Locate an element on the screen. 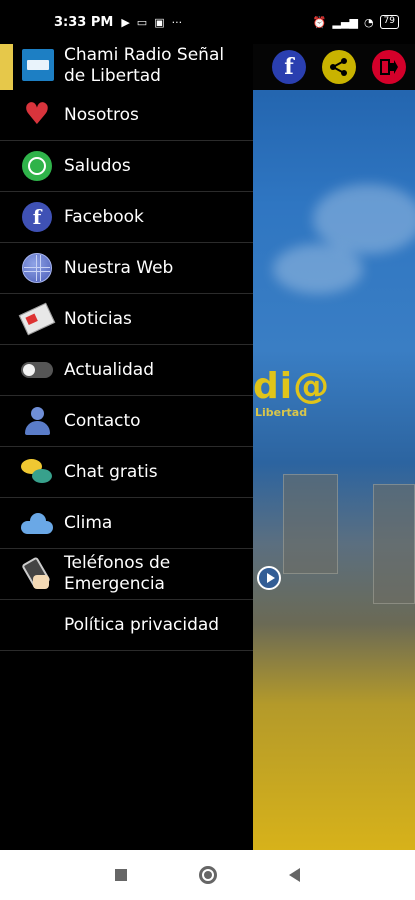 The image size is (415, 900). menu-item-label: Saludos is located at coordinates (97, 165).